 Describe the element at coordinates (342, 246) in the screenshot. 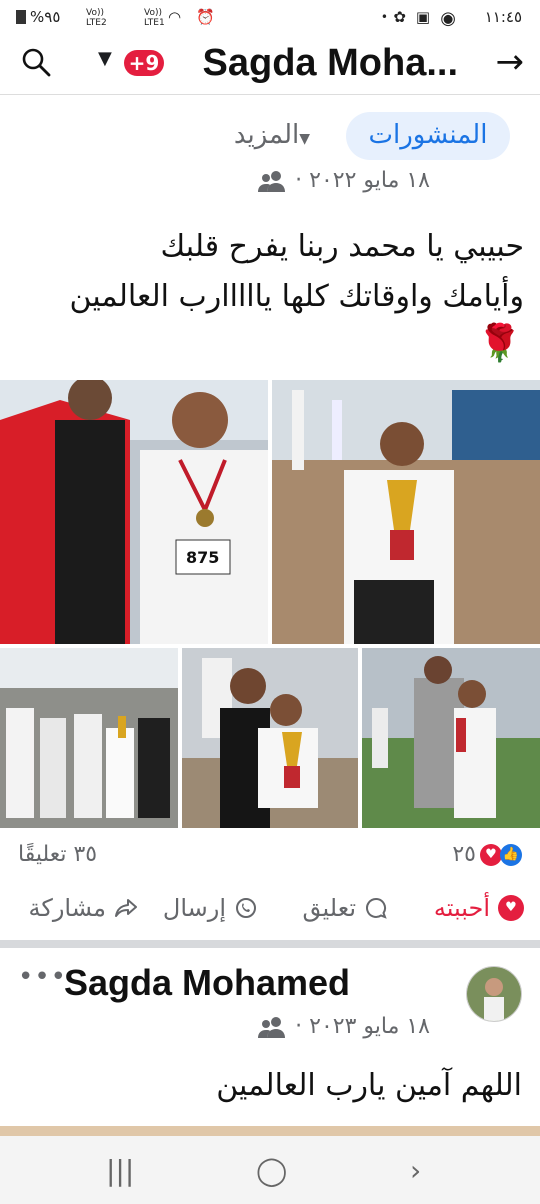

I see `post-text-line: حبيبي يا محمد ربنا يفرح قلبك` at that location.